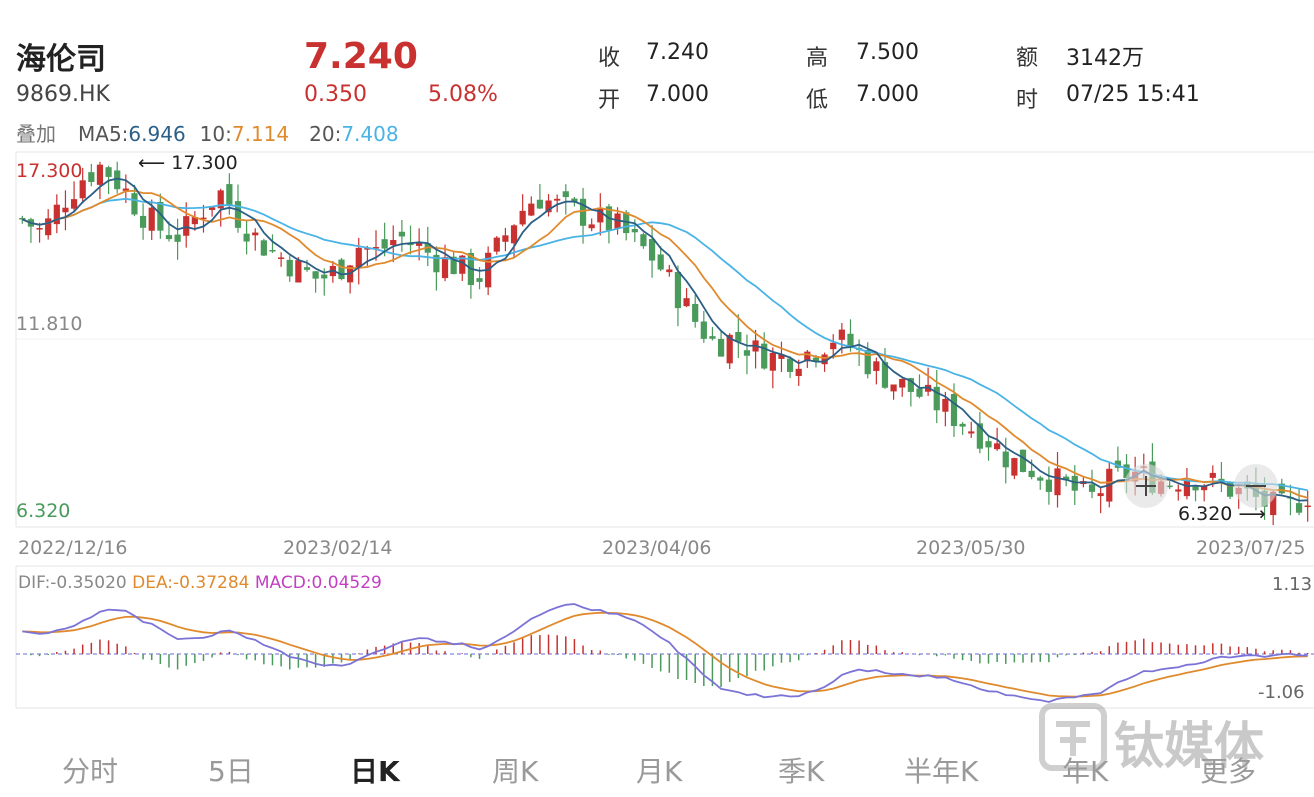 This screenshot has height=797, width=1314. Describe the element at coordinates (318, 583) in the screenshot. I see `macd-value: MACD:0.04529` at that location.